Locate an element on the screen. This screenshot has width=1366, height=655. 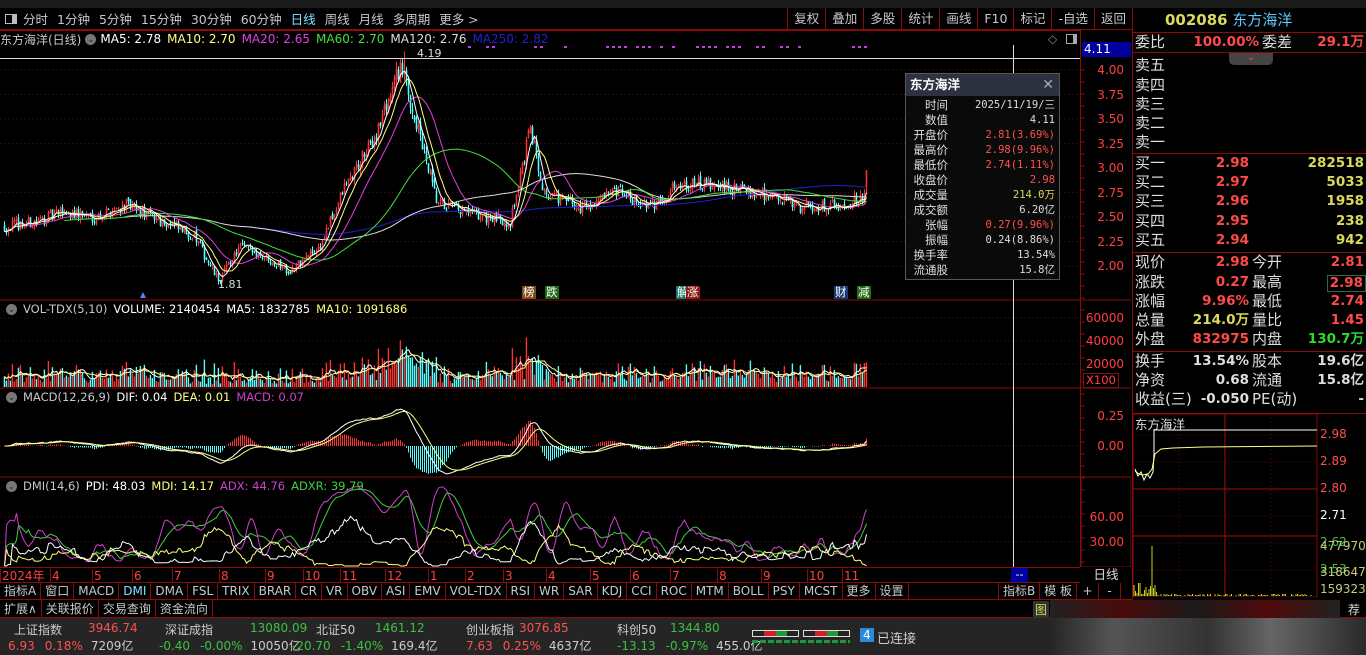
connection-status: 已连接 is located at coordinates (896, 637).